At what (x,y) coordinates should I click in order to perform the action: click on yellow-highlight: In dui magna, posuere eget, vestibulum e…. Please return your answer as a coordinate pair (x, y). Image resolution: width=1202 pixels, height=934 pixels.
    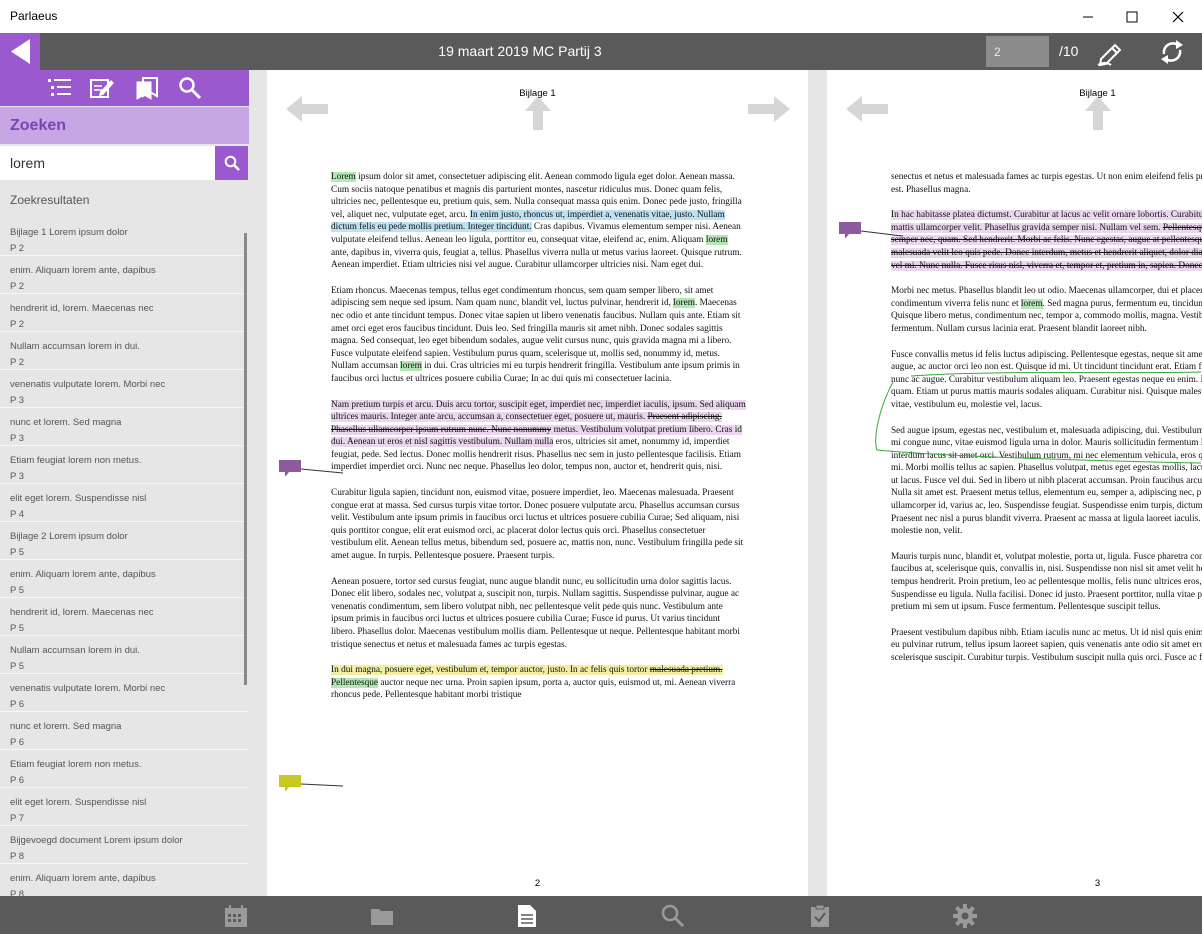
    Looking at the image, I should click on (490, 670).